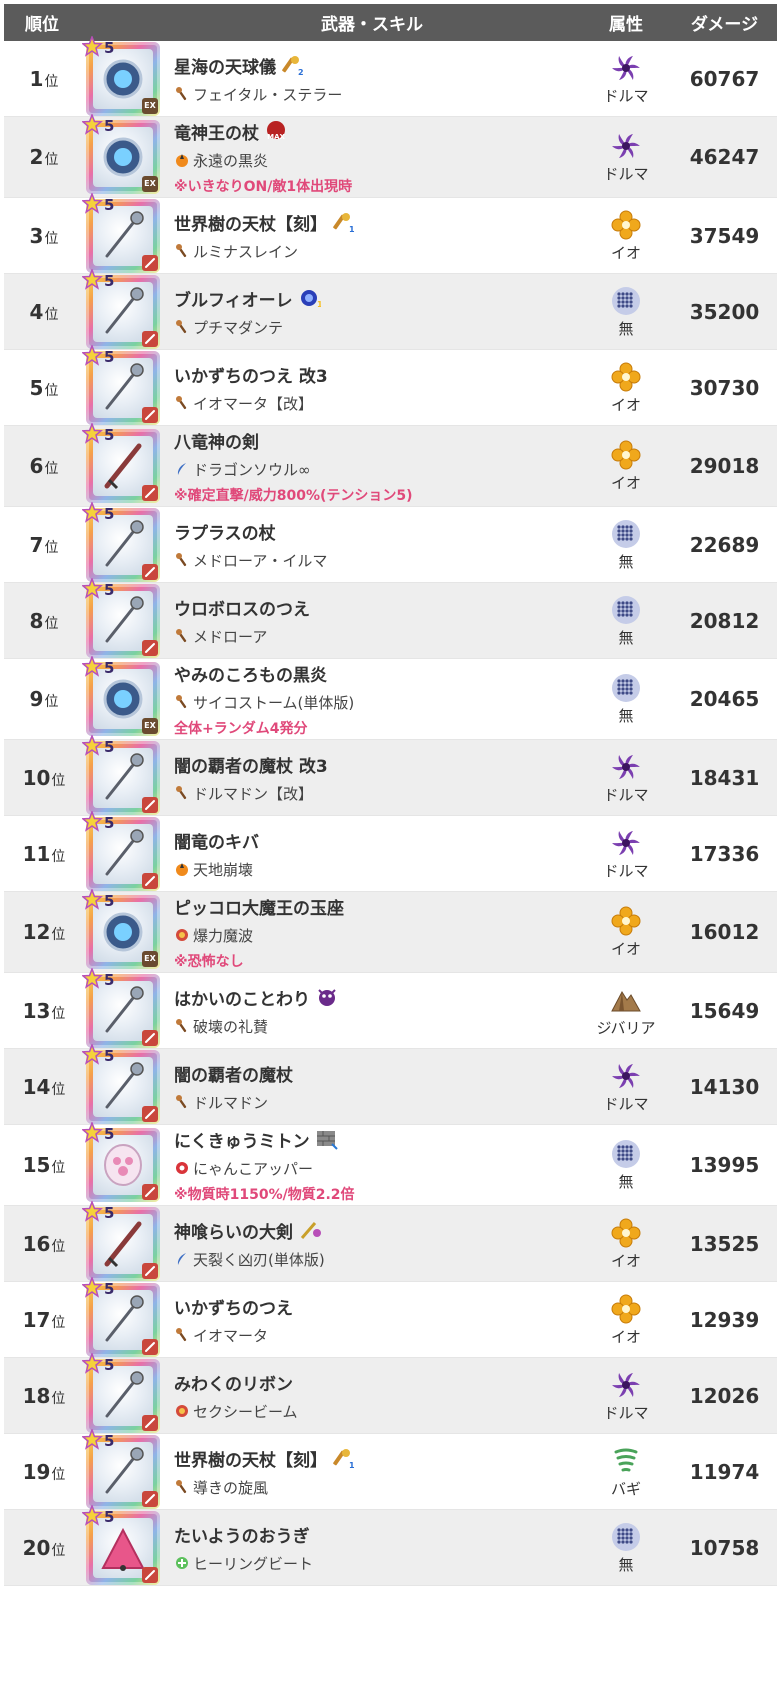 The image size is (783, 1699). Describe the element at coordinates (231, 1026) in the screenshot. I see `skill-name: 破壊の礼賛` at that location.